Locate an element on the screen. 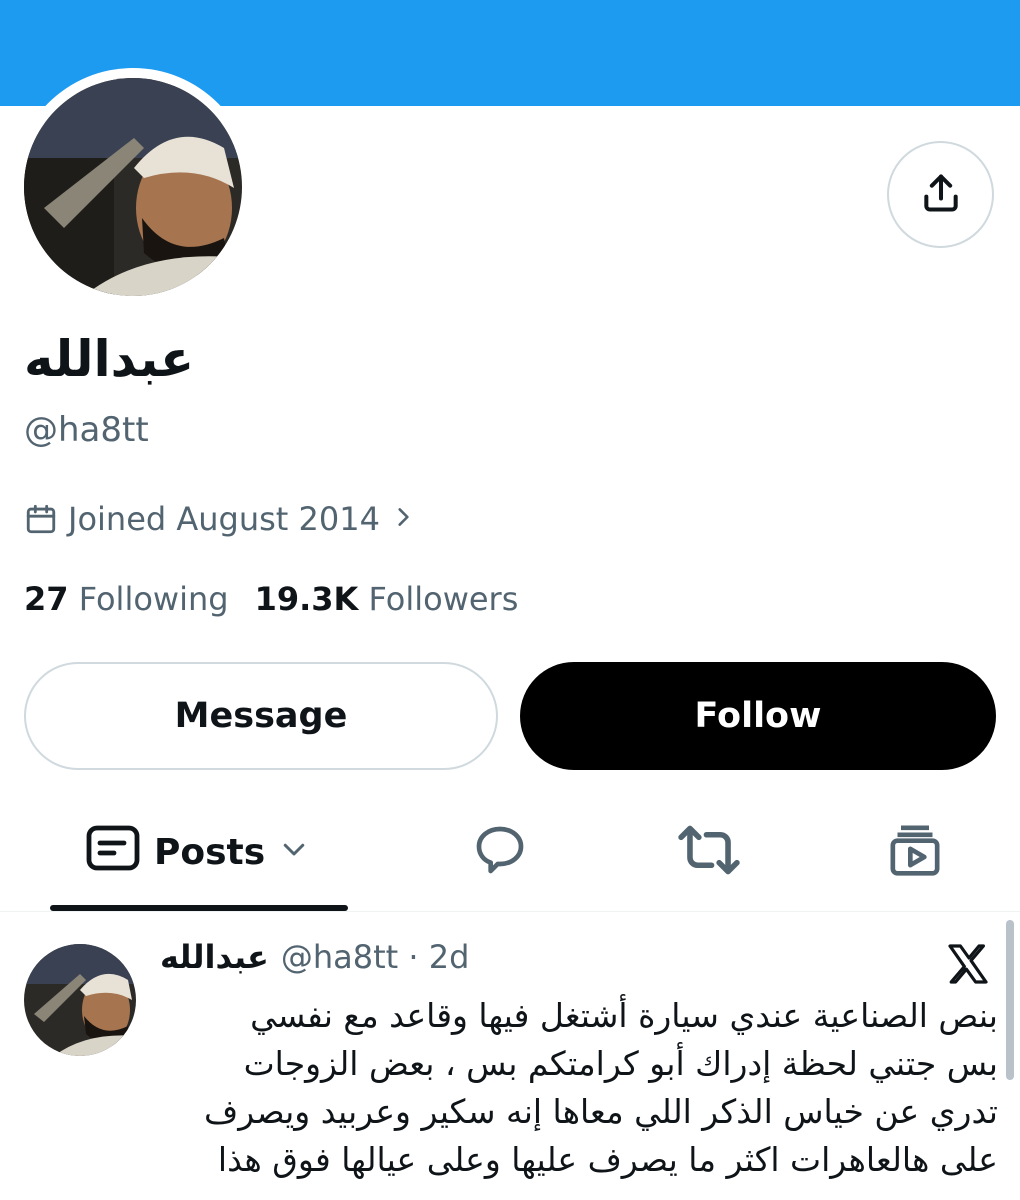 The width and height of the screenshot is (1020, 1200). tweet-author-name: عبدالله is located at coordinates (214, 957).